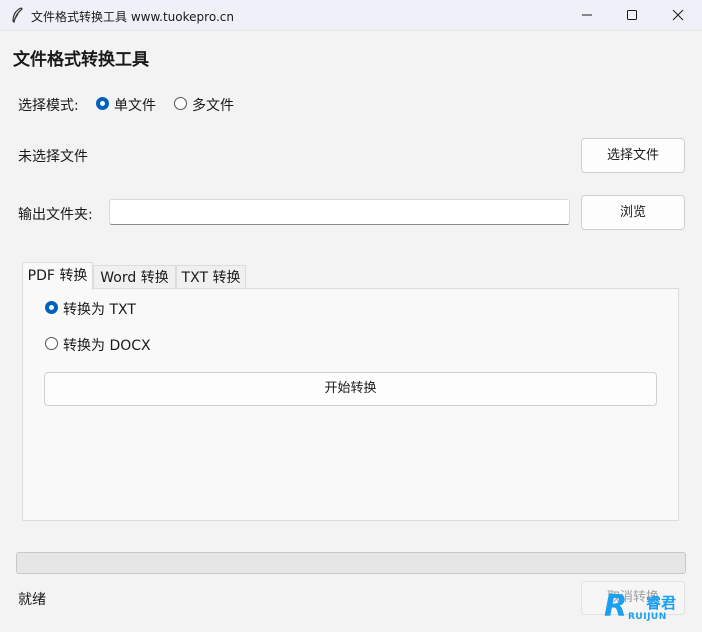 The image size is (702, 632). I want to click on close-button, so click(678, 15).